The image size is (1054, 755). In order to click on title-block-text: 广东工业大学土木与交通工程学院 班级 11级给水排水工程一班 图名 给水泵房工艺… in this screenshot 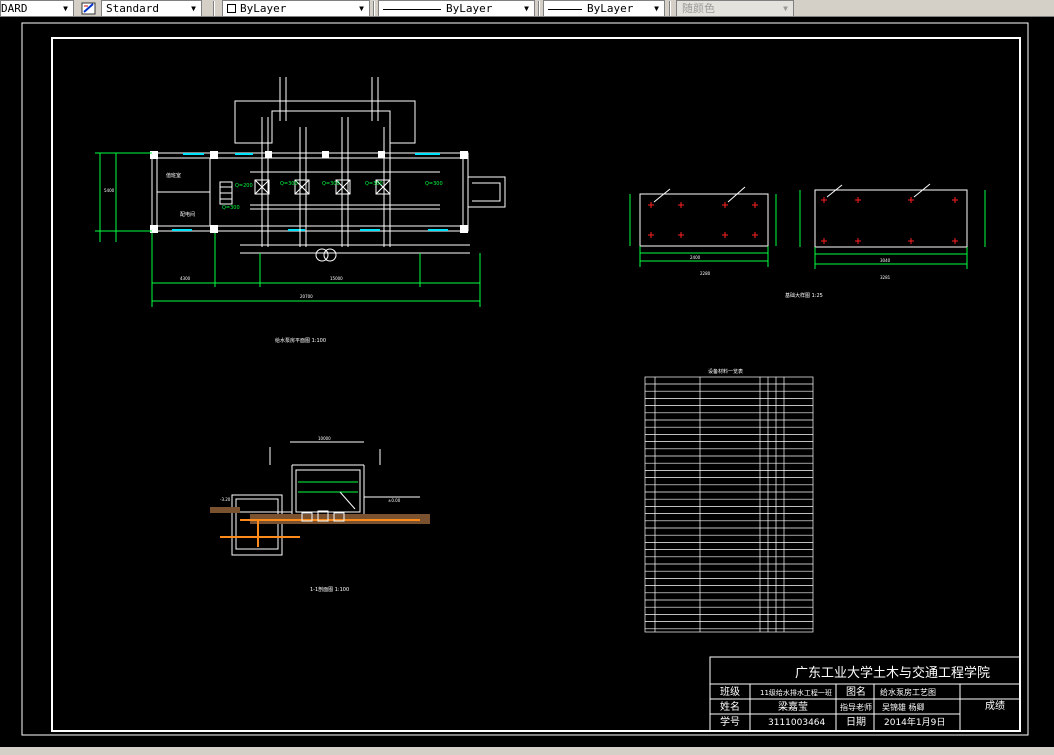, I will do `click(862, 696)`.